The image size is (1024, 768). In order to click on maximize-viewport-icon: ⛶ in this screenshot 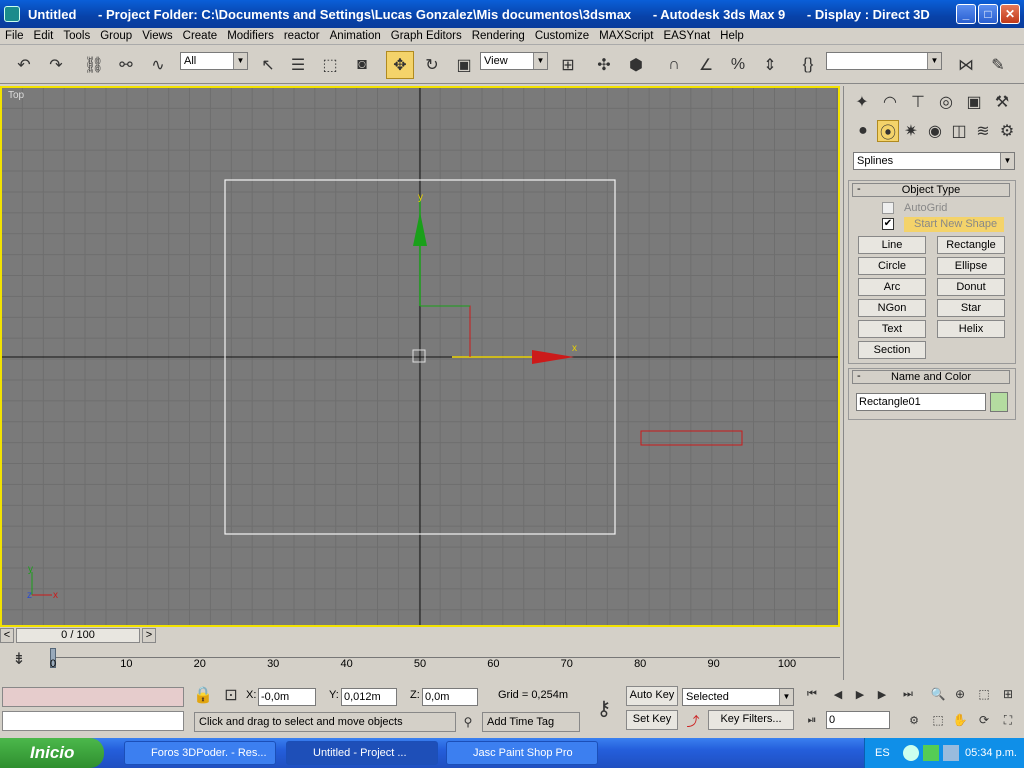, I will do `click(1008, 720)`.